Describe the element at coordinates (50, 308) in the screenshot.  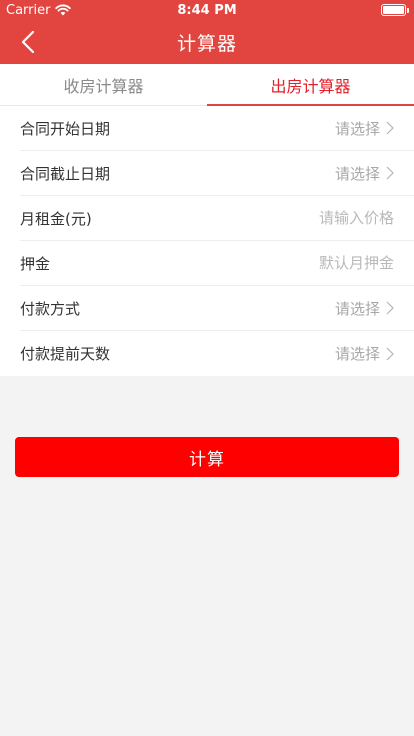
I see `payment-method-label: 付款方式` at that location.